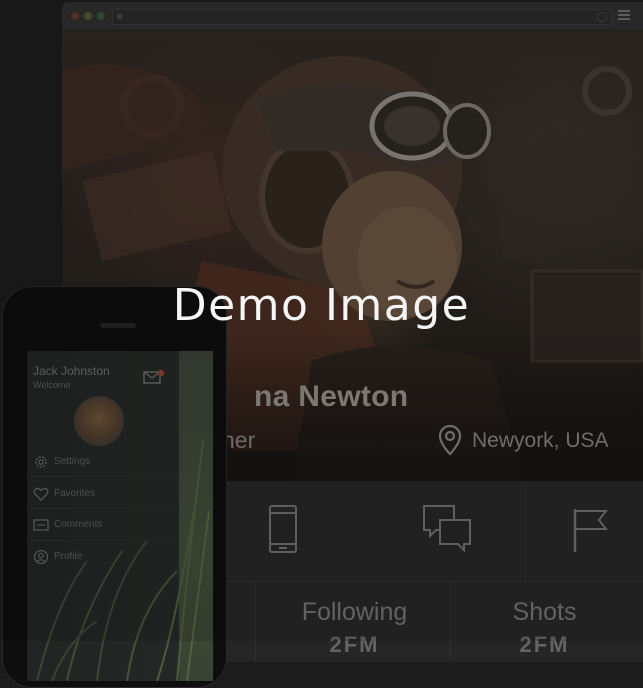  Describe the element at coordinates (103, 494) in the screenshot. I see `menu-item-favorites: Favorites` at that location.